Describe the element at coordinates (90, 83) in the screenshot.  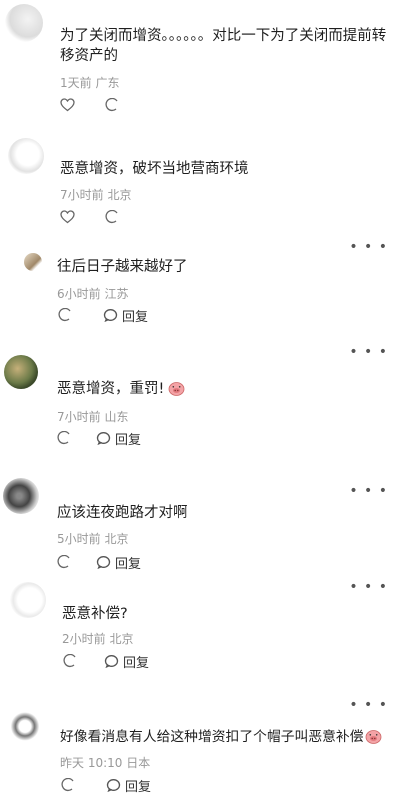
I see `comment-meta: 1天前 广东` at that location.